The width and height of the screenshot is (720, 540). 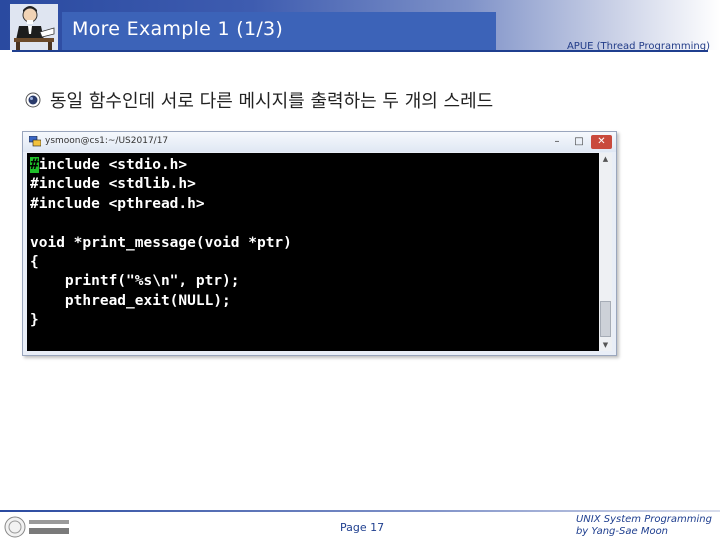 I want to click on page-number: Page 17, so click(x=362, y=527).